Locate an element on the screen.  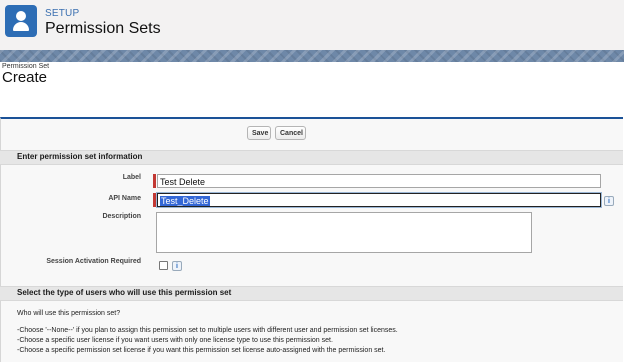
header-title: Permission Sets is located at coordinates (103, 28).